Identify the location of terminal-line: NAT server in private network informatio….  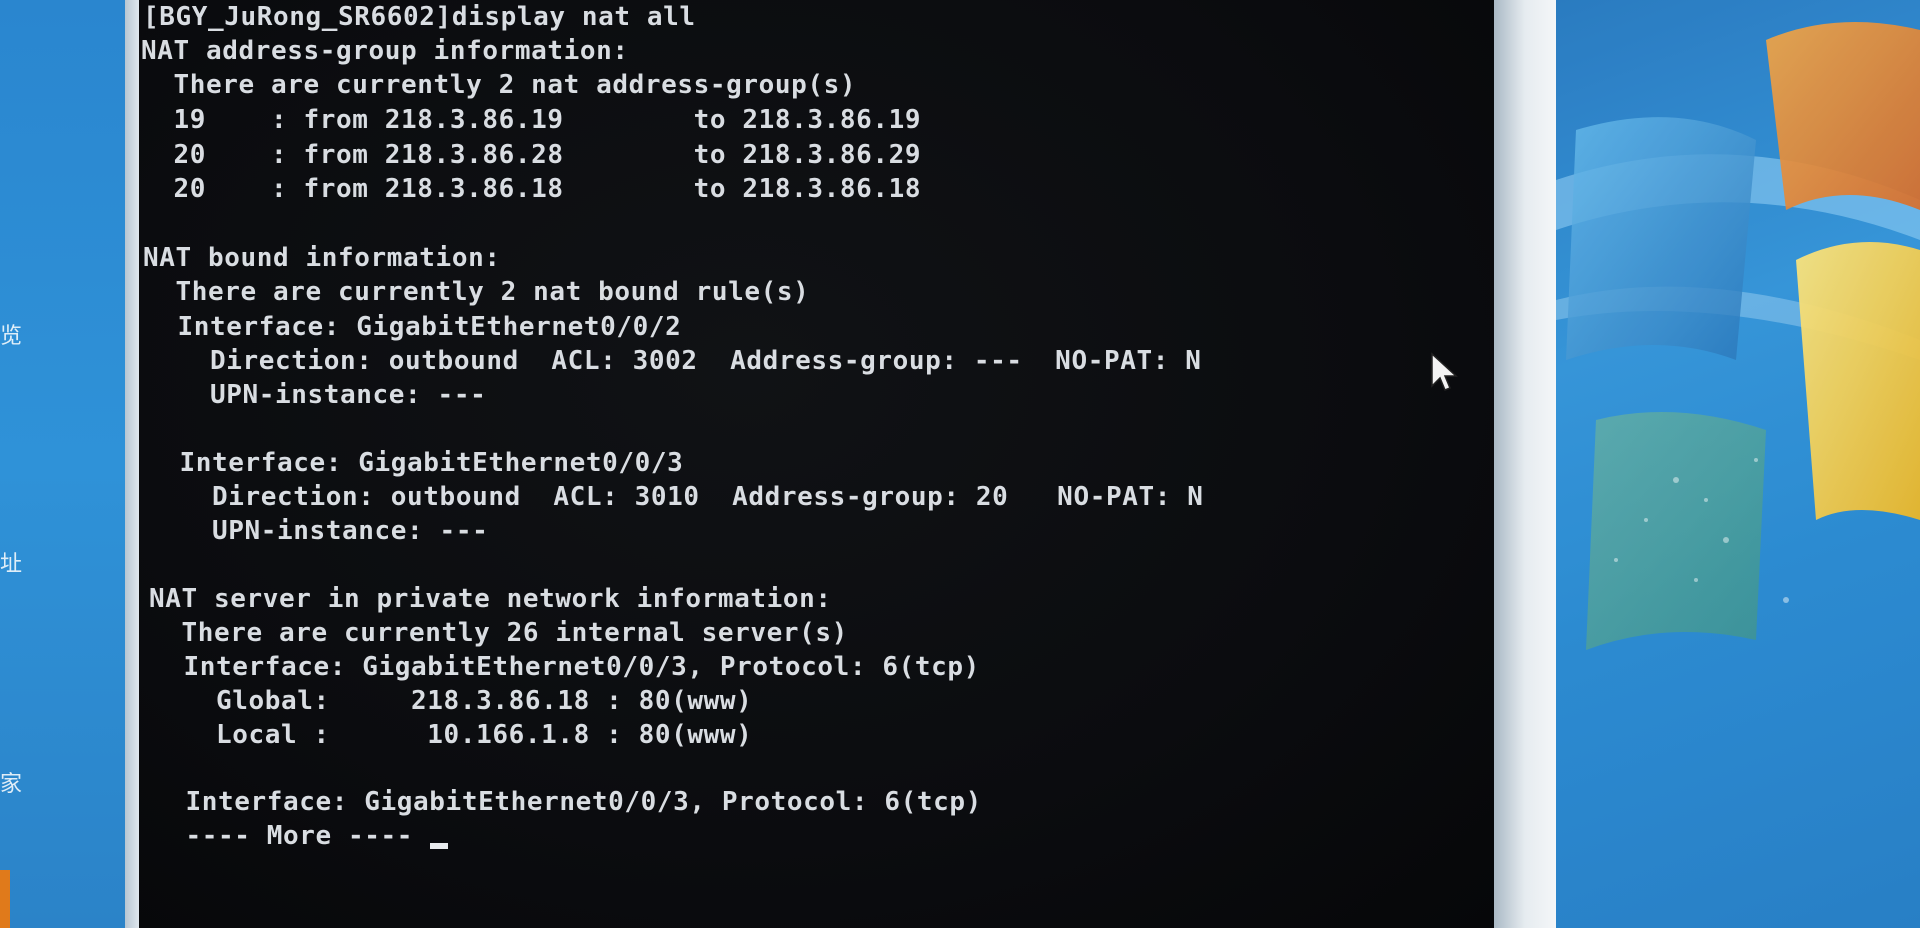
(490, 599).